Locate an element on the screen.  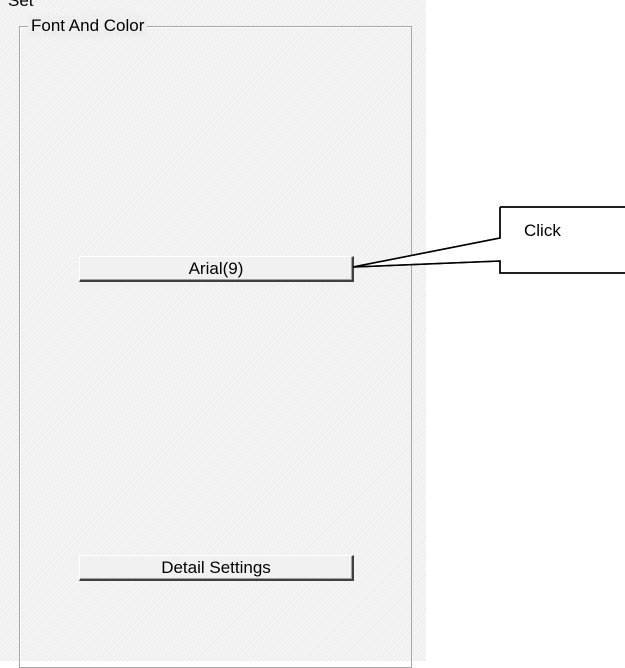
panel-title: Set is located at coordinates (21, 5).